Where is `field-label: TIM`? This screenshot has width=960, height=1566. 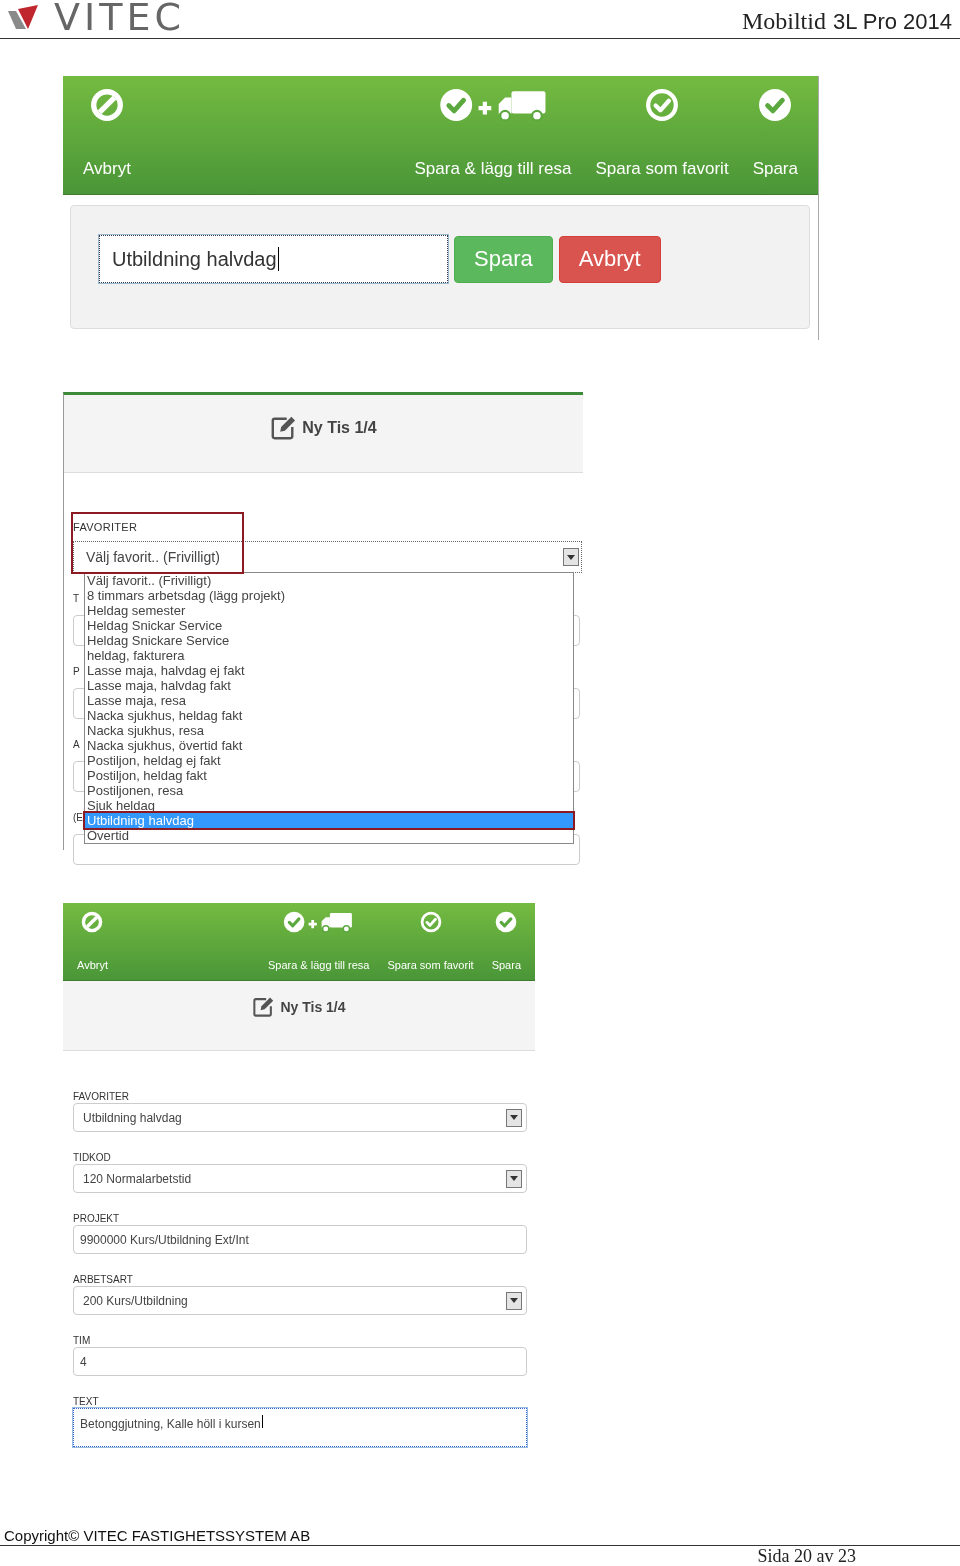 field-label: TIM is located at coordinates (82, 1341).